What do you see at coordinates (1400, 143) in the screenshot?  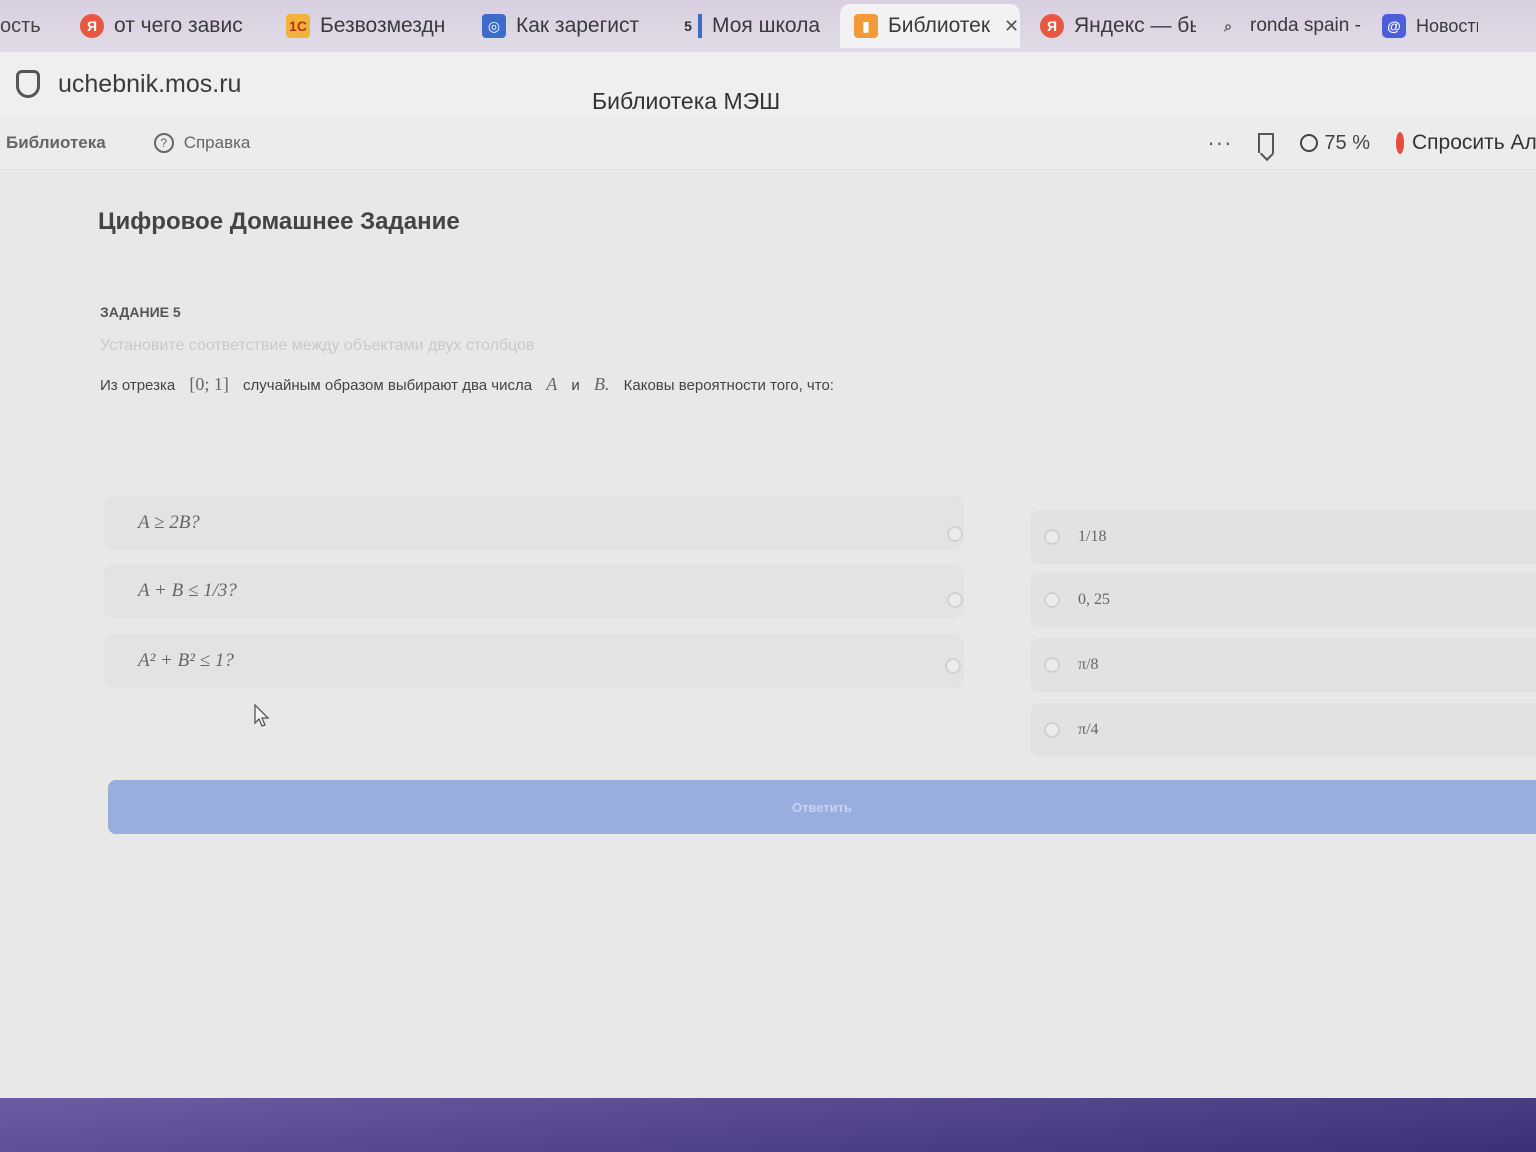 I see `alice-icon` at bounding box center [1400, 143].